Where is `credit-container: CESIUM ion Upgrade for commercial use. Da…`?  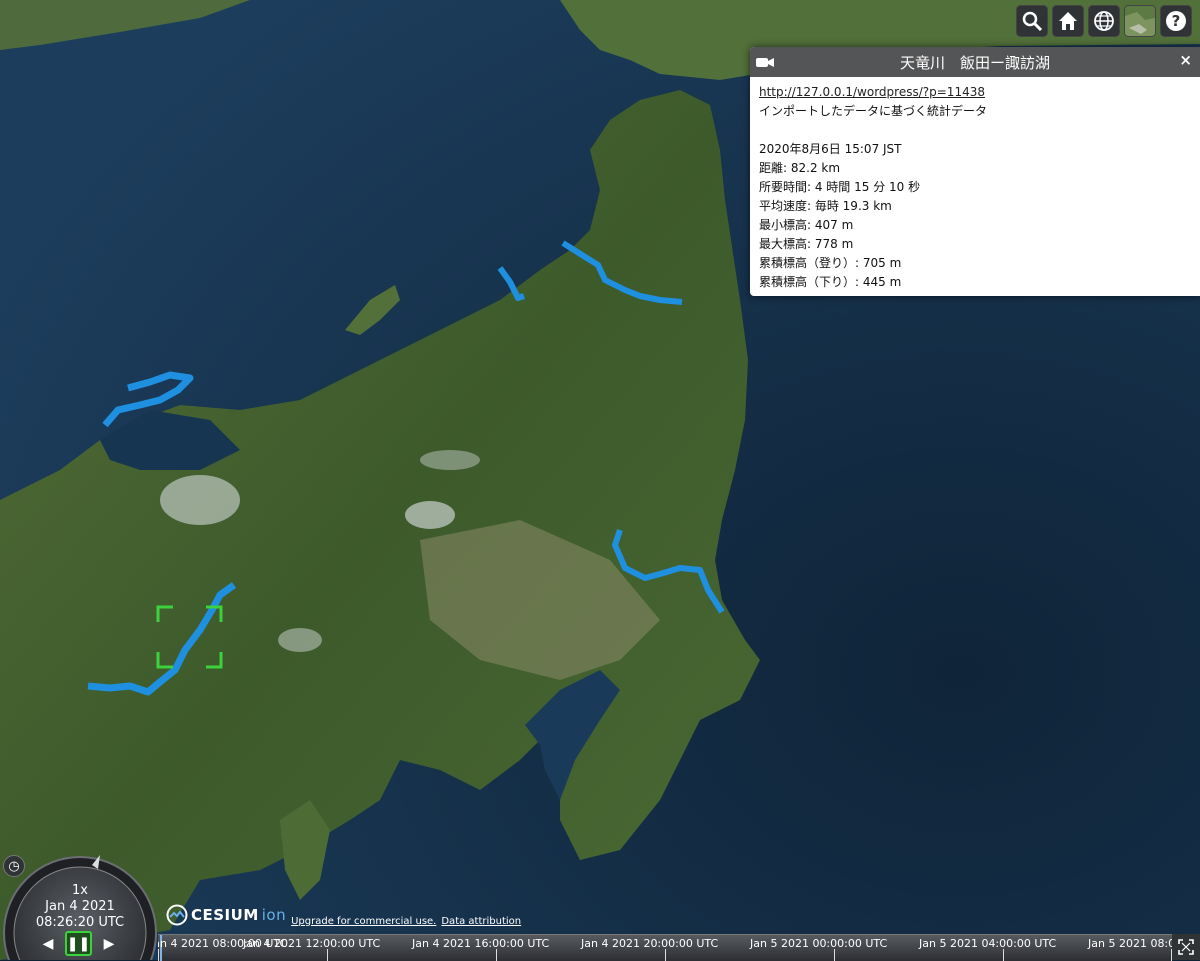
credit-container: CESIUM ion Upgrade for commercial use. Da… is located at coordinates (343, 915).